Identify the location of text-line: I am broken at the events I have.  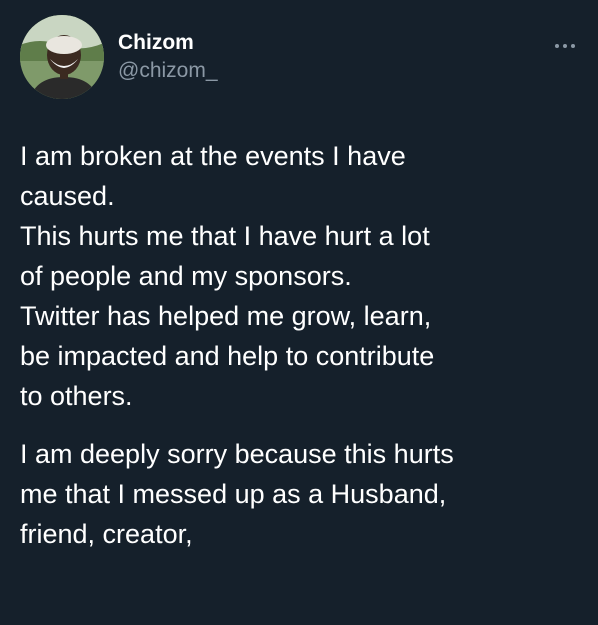
(213, 156).